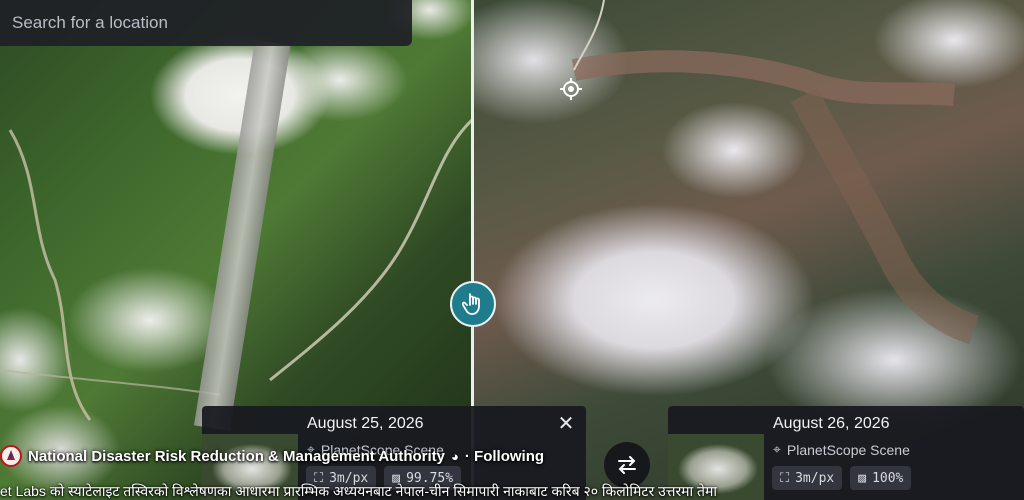 The height and width of the screenshot is (500, 1024). I want to click on following-label: · Following, so click(504, 456).